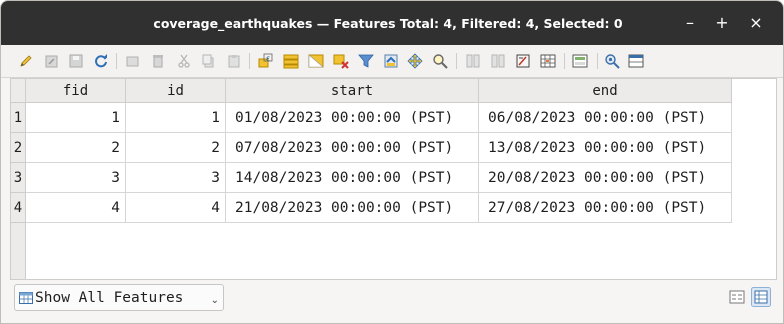  I want to click on expression-select-icon: ε, so click(266, 61).